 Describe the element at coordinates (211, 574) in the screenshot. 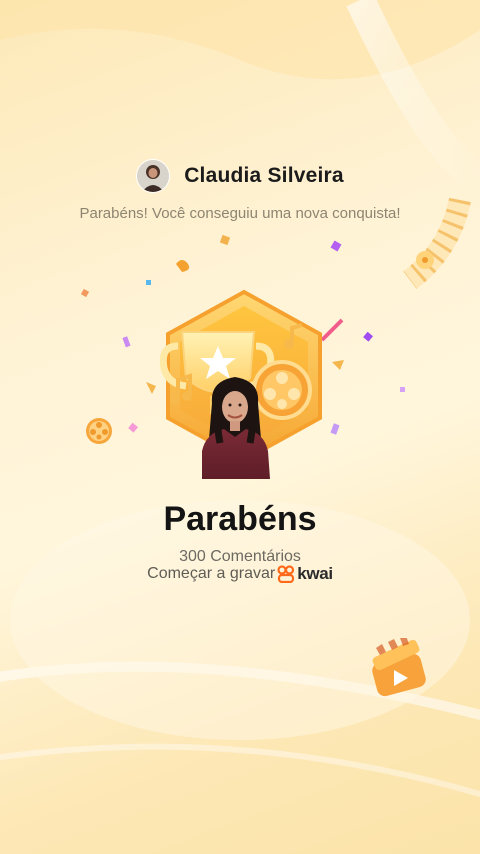

I see `cta-text: Começar a gravar` at that location.